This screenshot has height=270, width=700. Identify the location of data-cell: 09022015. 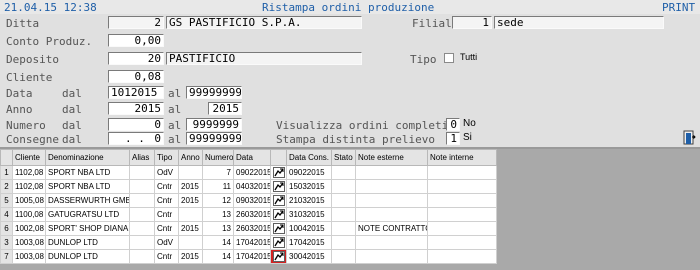
(252, 172).